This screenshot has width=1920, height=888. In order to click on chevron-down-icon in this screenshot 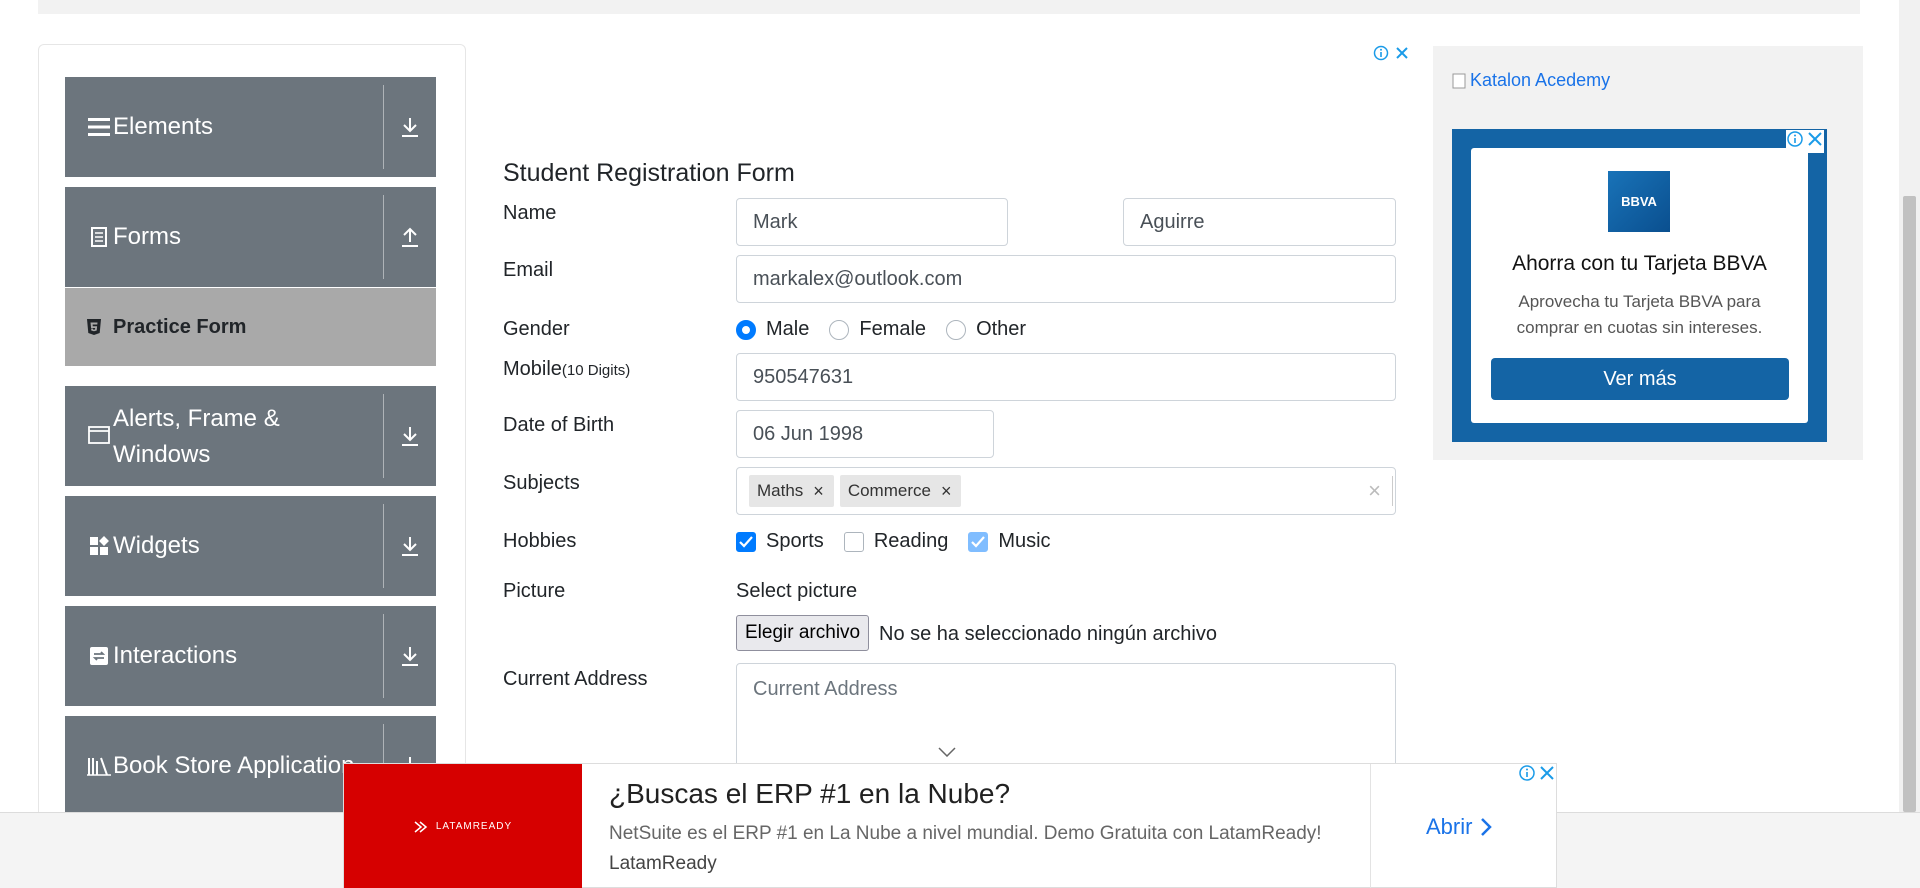, I will do `click(947, 753)`.